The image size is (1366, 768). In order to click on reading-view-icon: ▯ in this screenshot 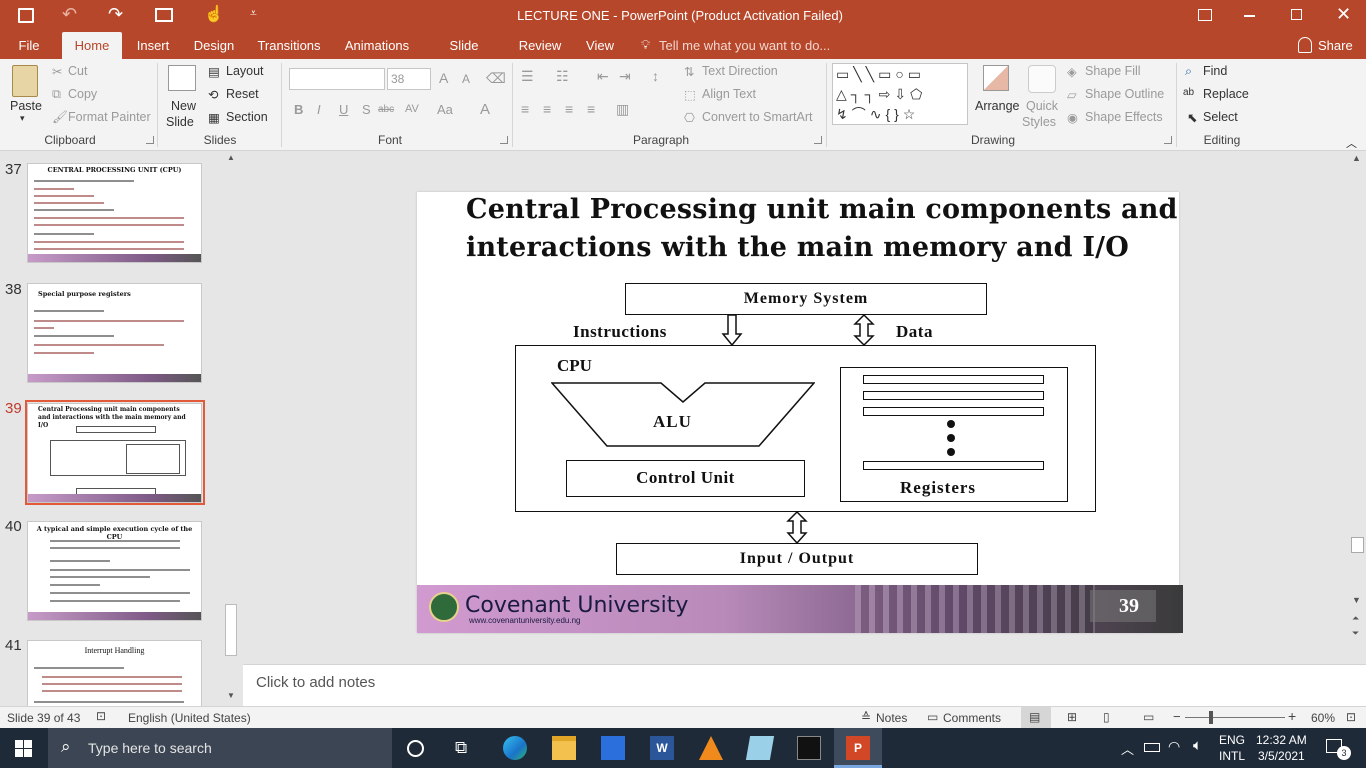, I will do `click(1106, 717)`.